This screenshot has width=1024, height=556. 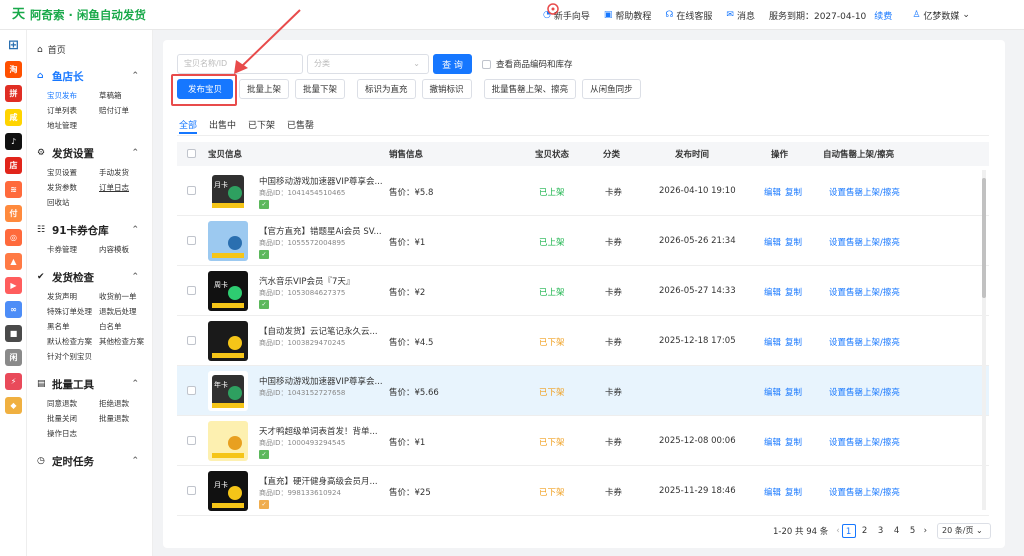 I want to click on platform-icon: 淘, so click(x=13, y=69).